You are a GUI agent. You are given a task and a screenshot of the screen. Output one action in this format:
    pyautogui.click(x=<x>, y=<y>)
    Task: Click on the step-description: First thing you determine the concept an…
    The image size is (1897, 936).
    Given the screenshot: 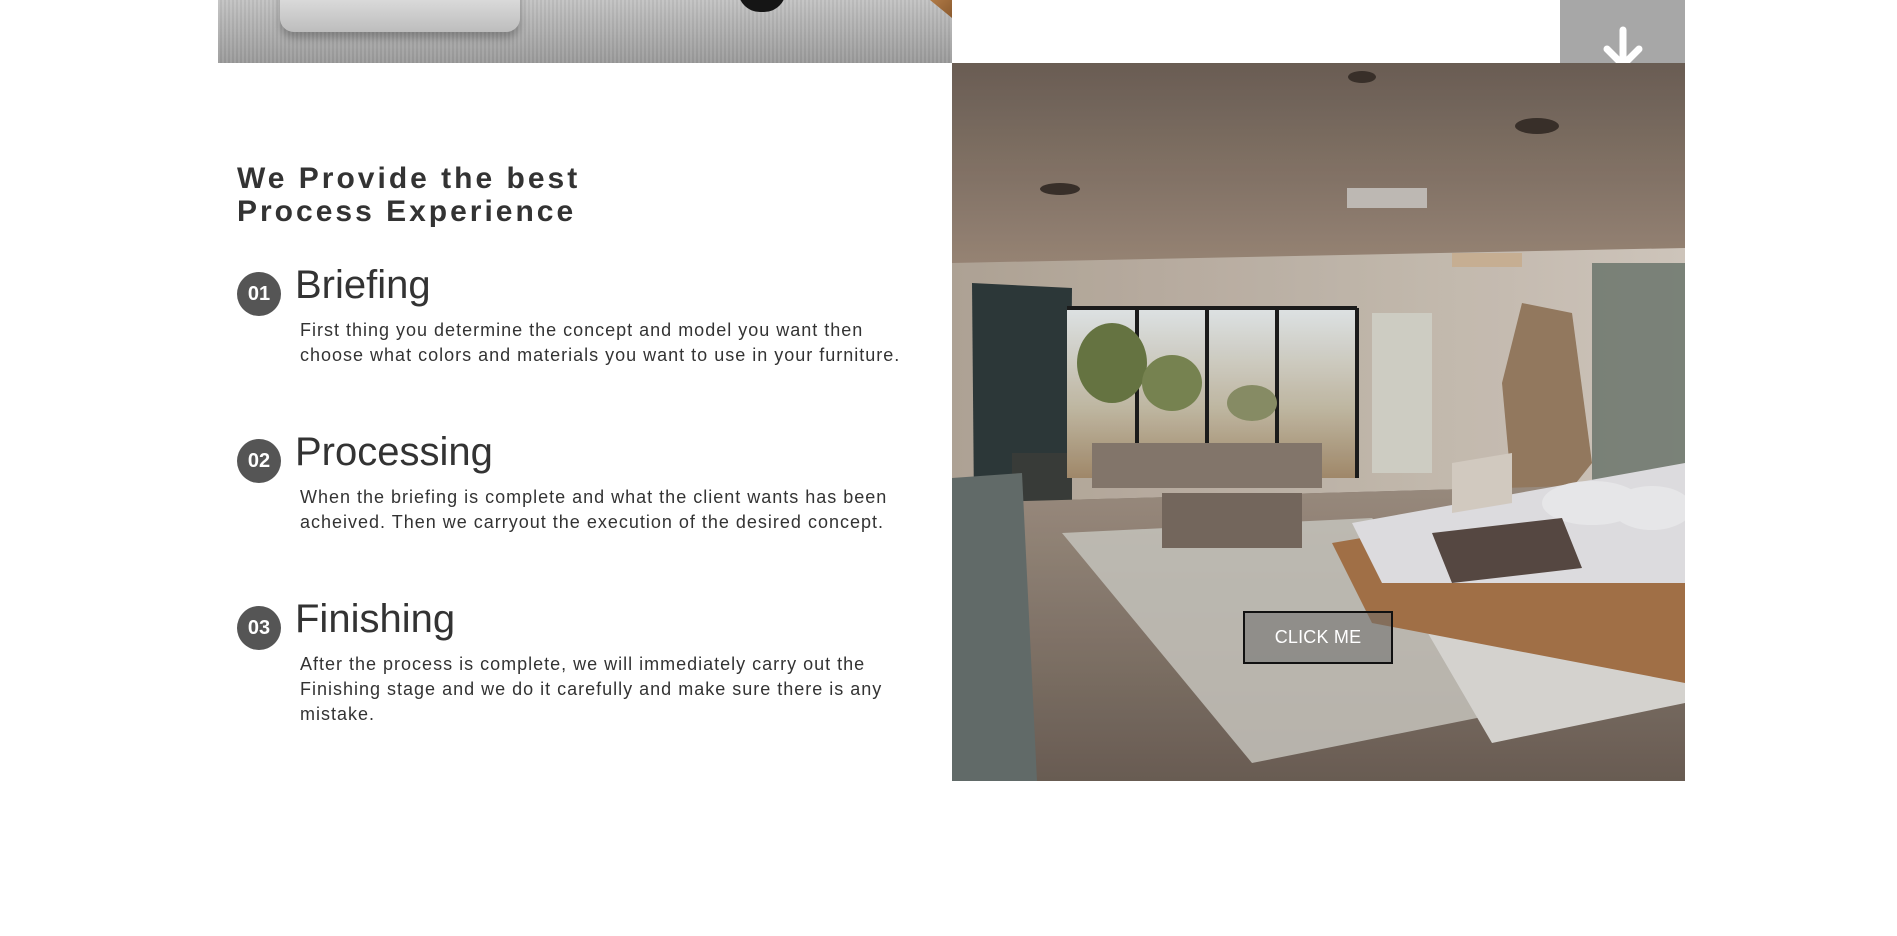 What is the action you would take?
    pyautogui.click(x=600, y=342)
    